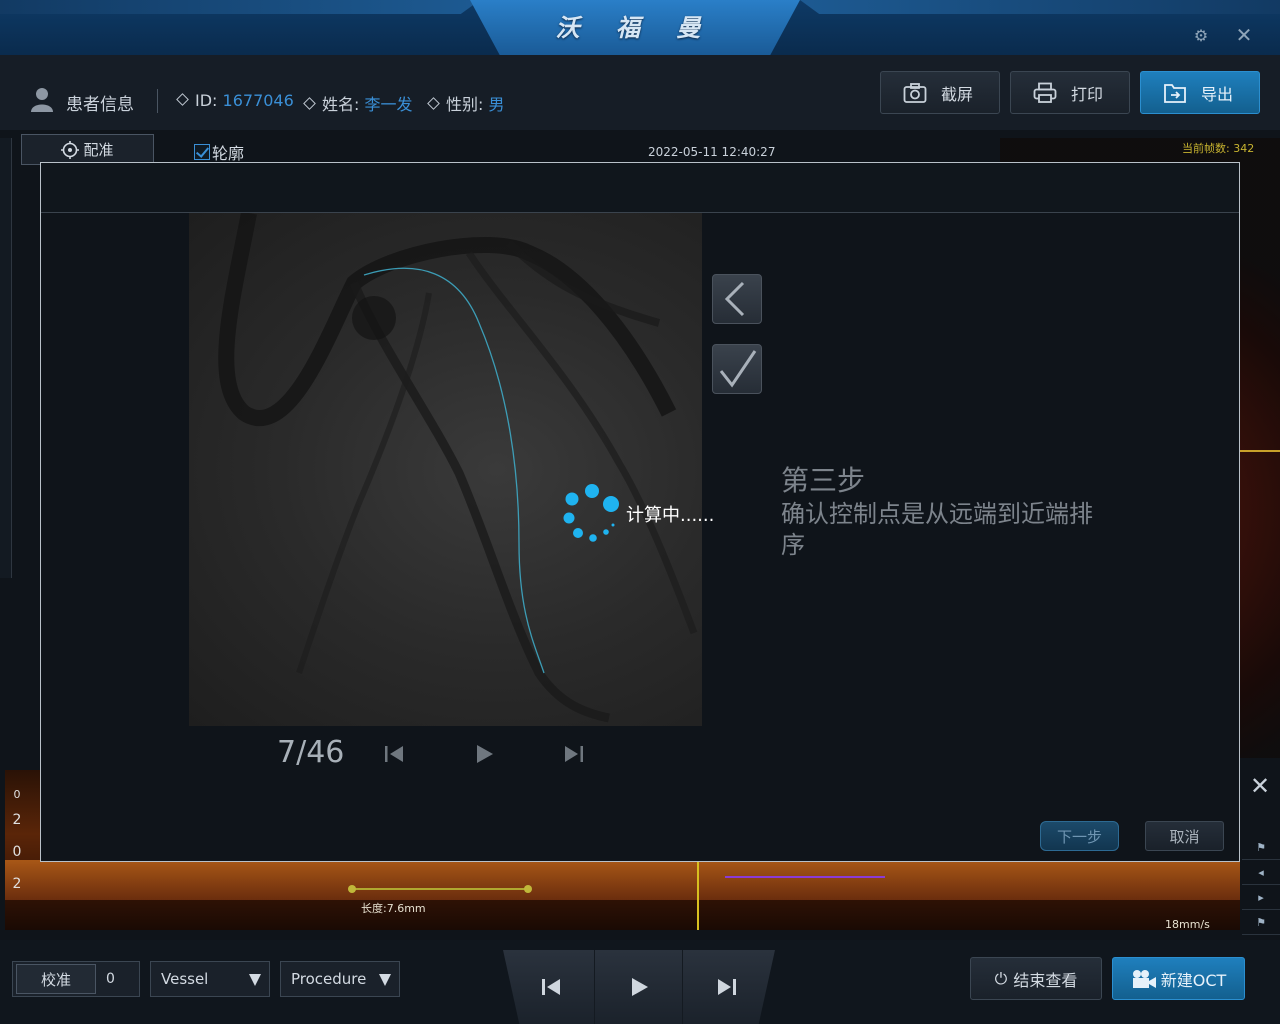 The height and width of the screenshot is (1024, 1280). What do you see at coordinates (440, 889) in the screenshot?
I see `length-measurement` at bounding box center [440, 889].